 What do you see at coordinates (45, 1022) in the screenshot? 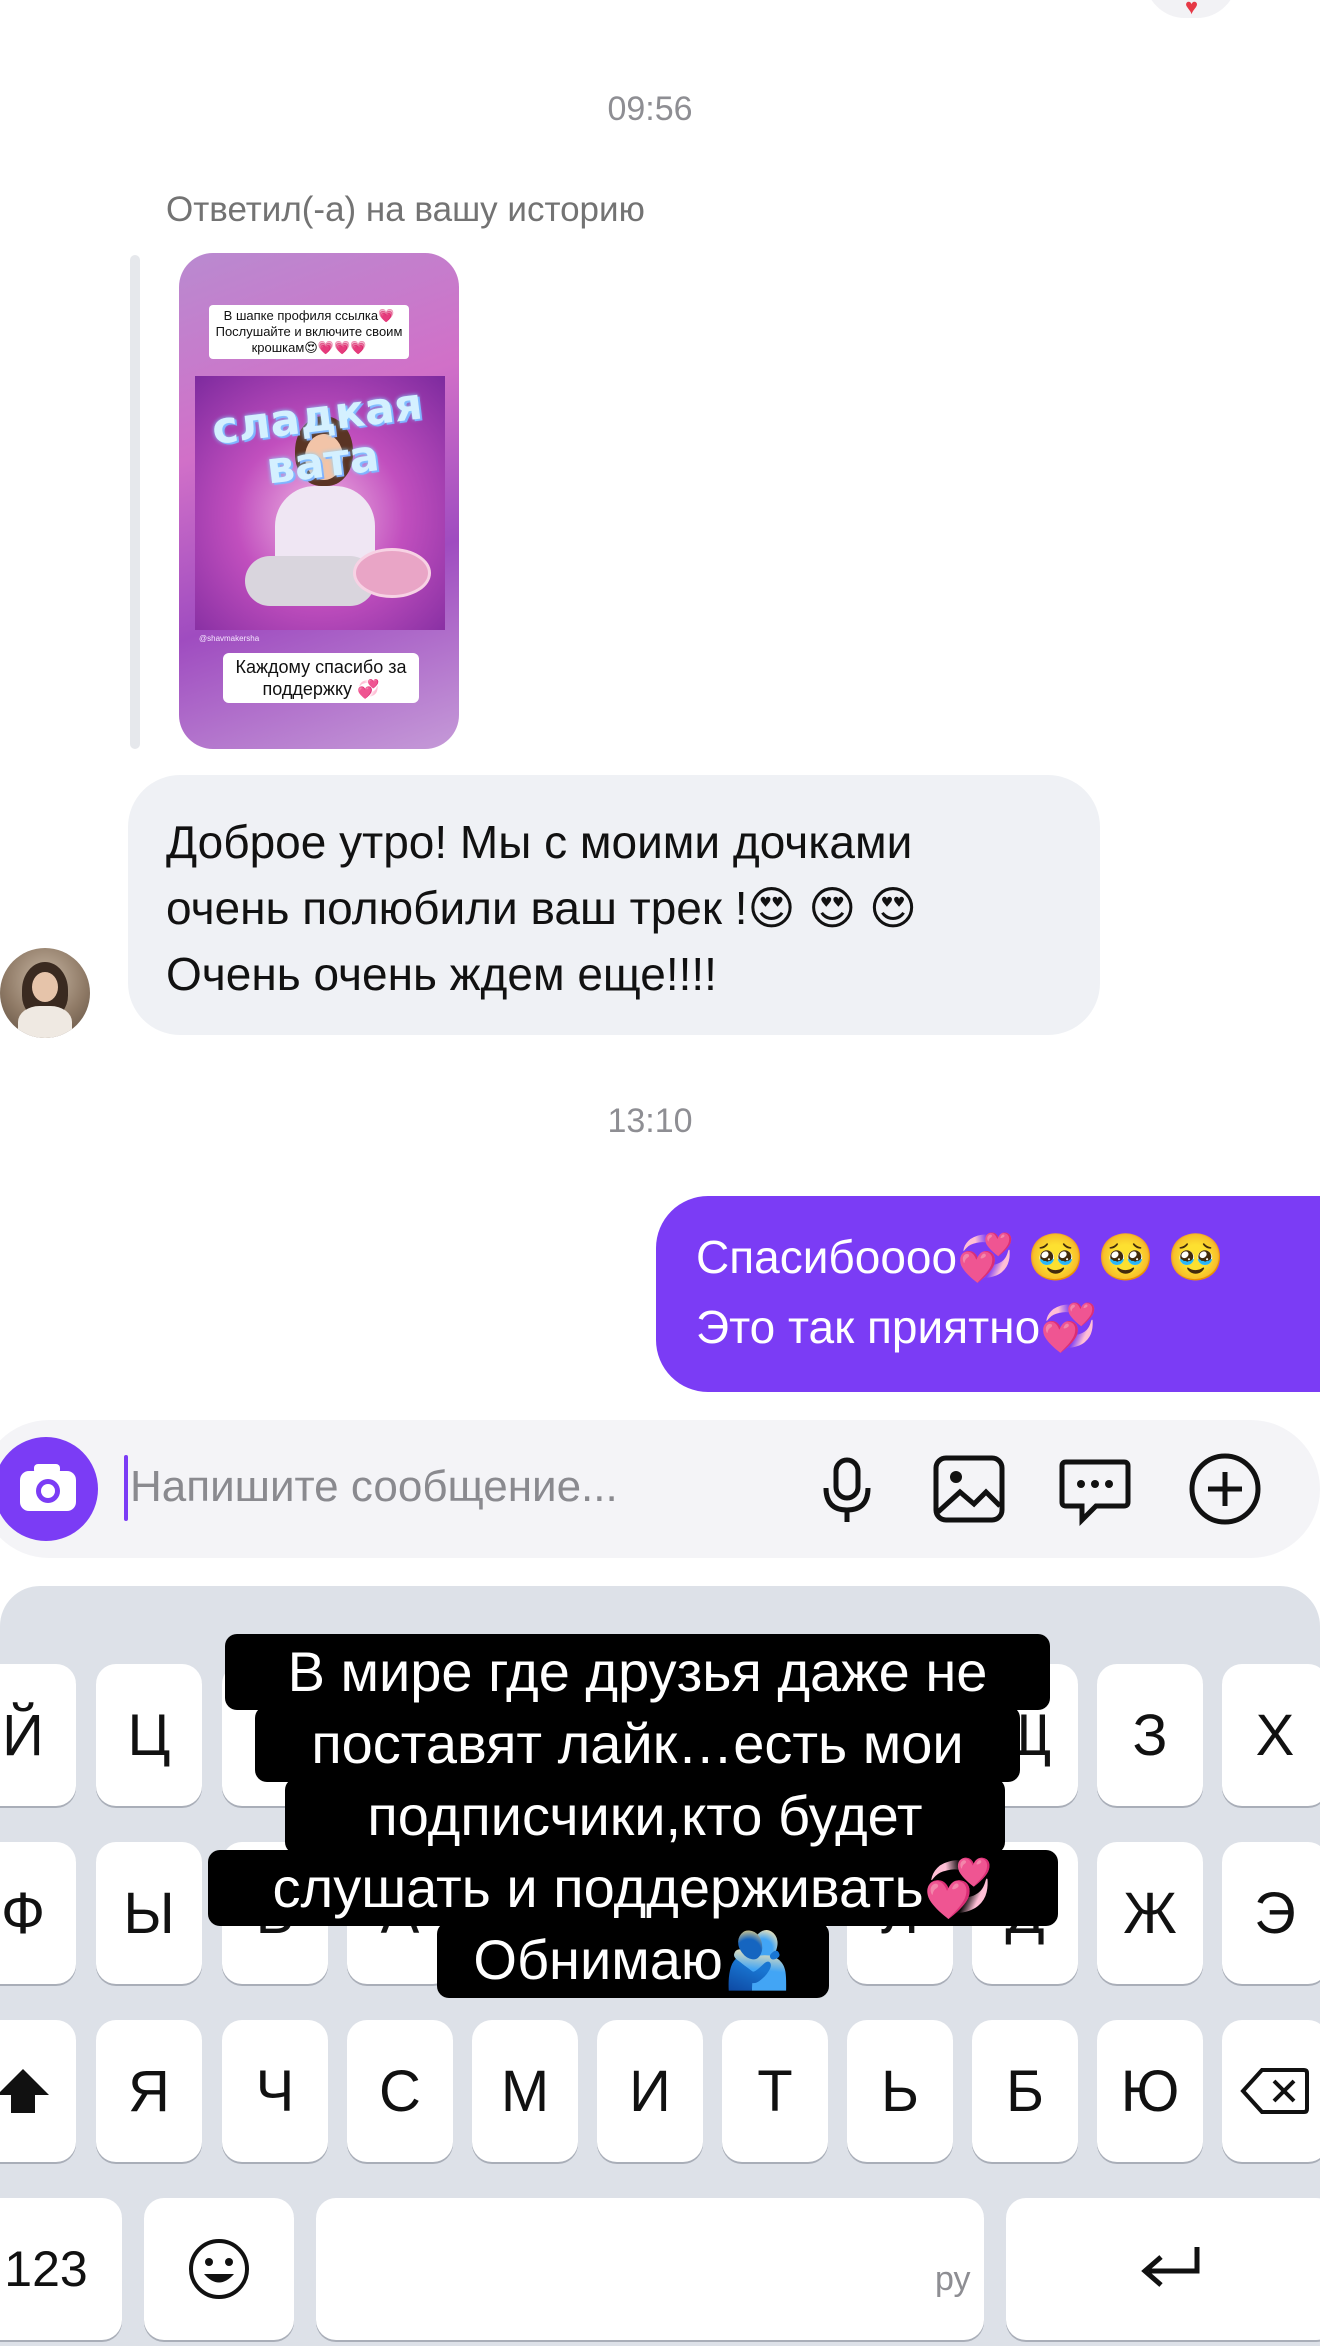
I see `avatar-body` at bounding box center [45, 1022].